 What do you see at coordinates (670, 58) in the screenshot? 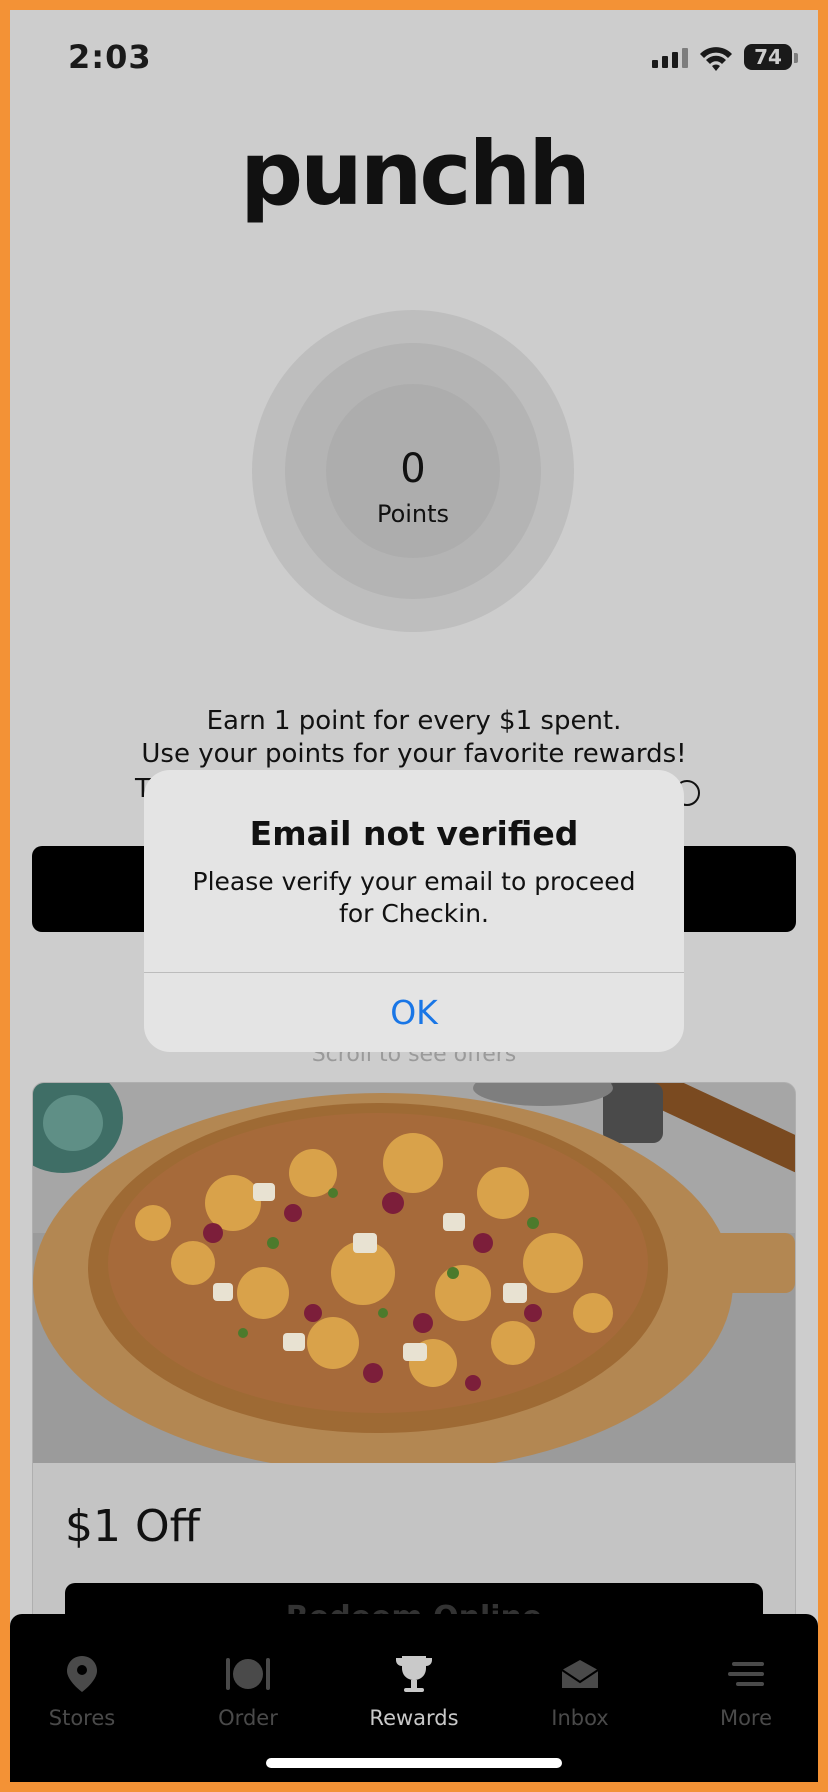
I see `cellular-signal-icon` at bounding box center [670, 58].